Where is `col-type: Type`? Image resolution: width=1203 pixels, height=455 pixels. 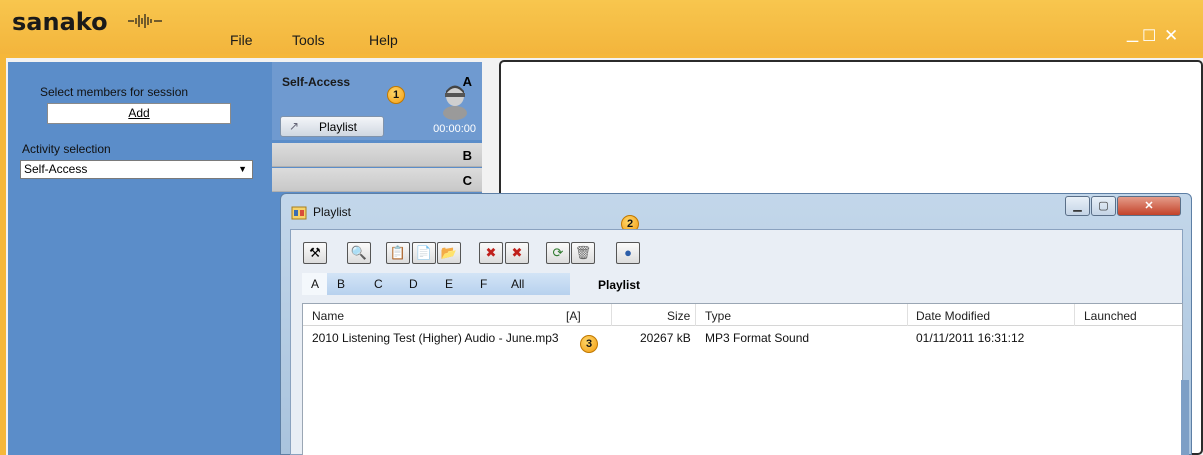
col-type: Type is located at coordinates (718, 316).